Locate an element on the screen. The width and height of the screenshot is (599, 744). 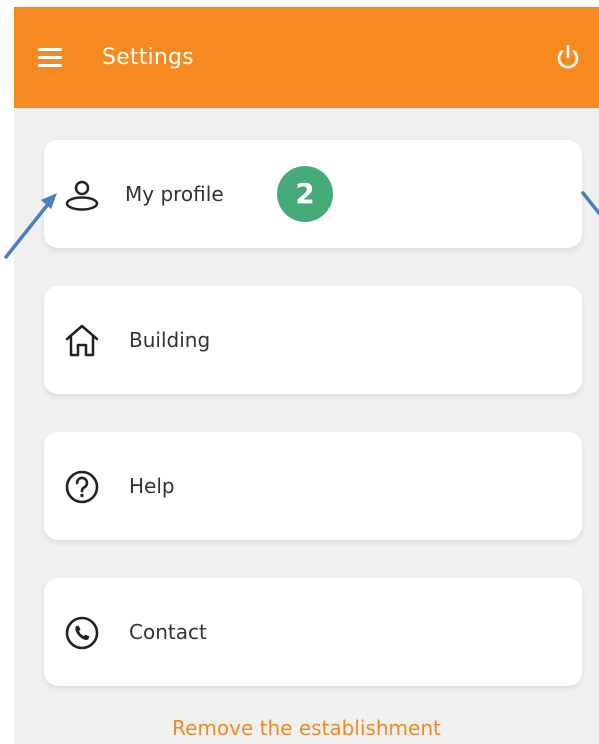
home-icon is located at coordinates (82, 340).